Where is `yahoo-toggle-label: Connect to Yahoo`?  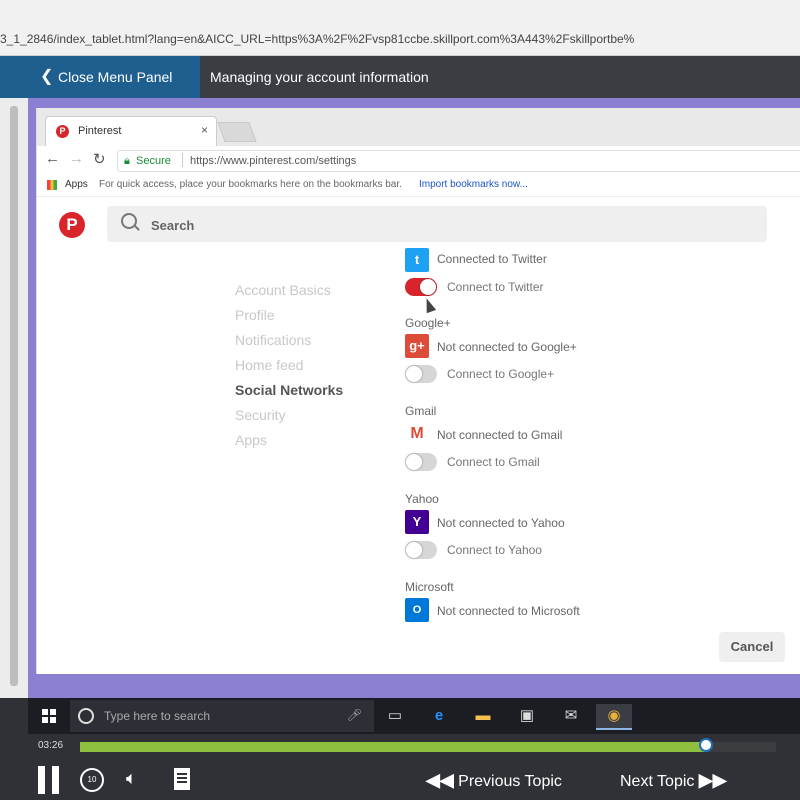 yahoo-toggle-label: Connect to Yahoo is located at coordinates (494, 550).